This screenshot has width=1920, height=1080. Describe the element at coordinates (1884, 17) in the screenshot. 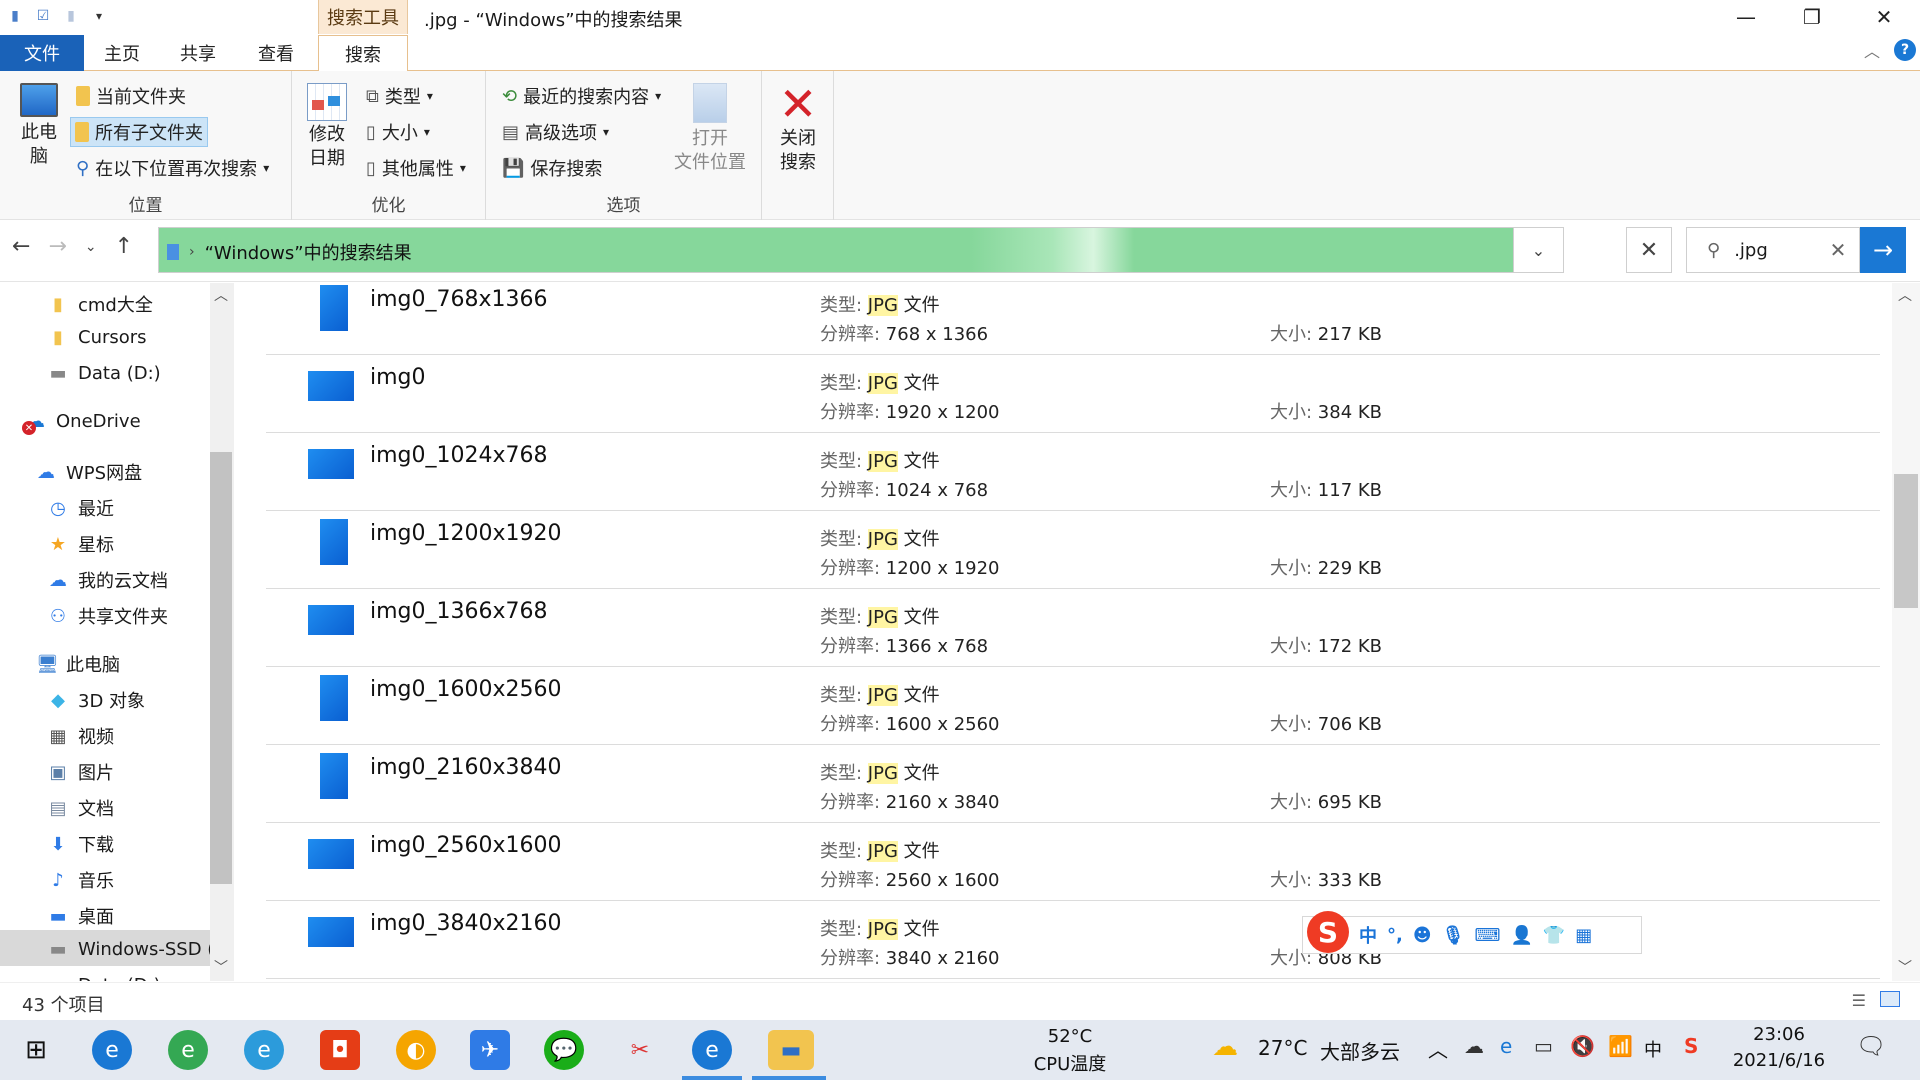

I see `close-window-button: ✕` at that location.